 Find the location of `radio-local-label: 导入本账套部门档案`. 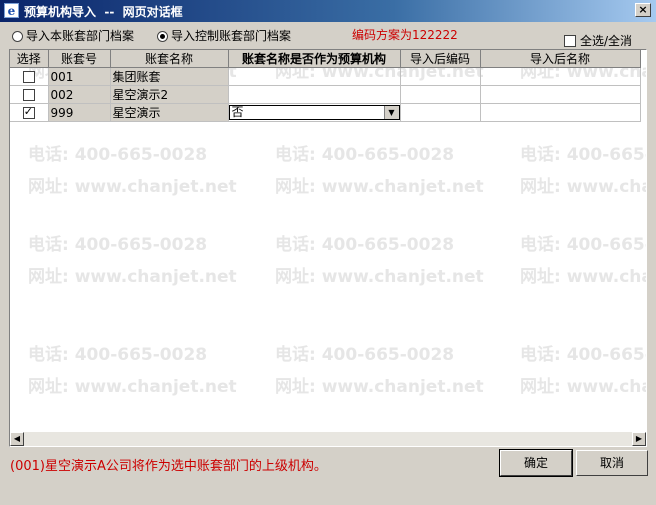

radio-local-label: 导入本账套部门档案 is located at coordinates (80, 36).